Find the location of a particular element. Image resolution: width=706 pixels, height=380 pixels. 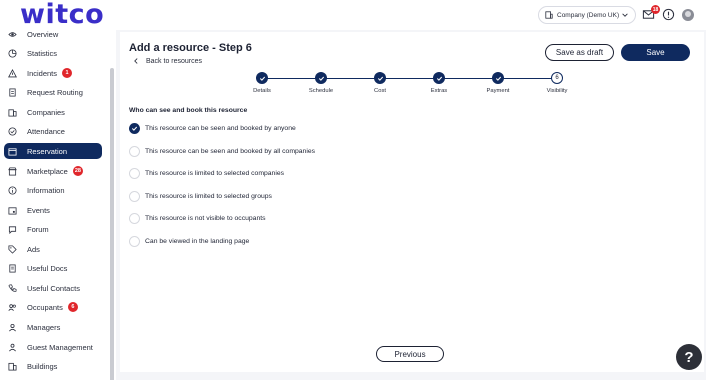

step-label-visibility: Visibility is located at coordinates (557, 91).